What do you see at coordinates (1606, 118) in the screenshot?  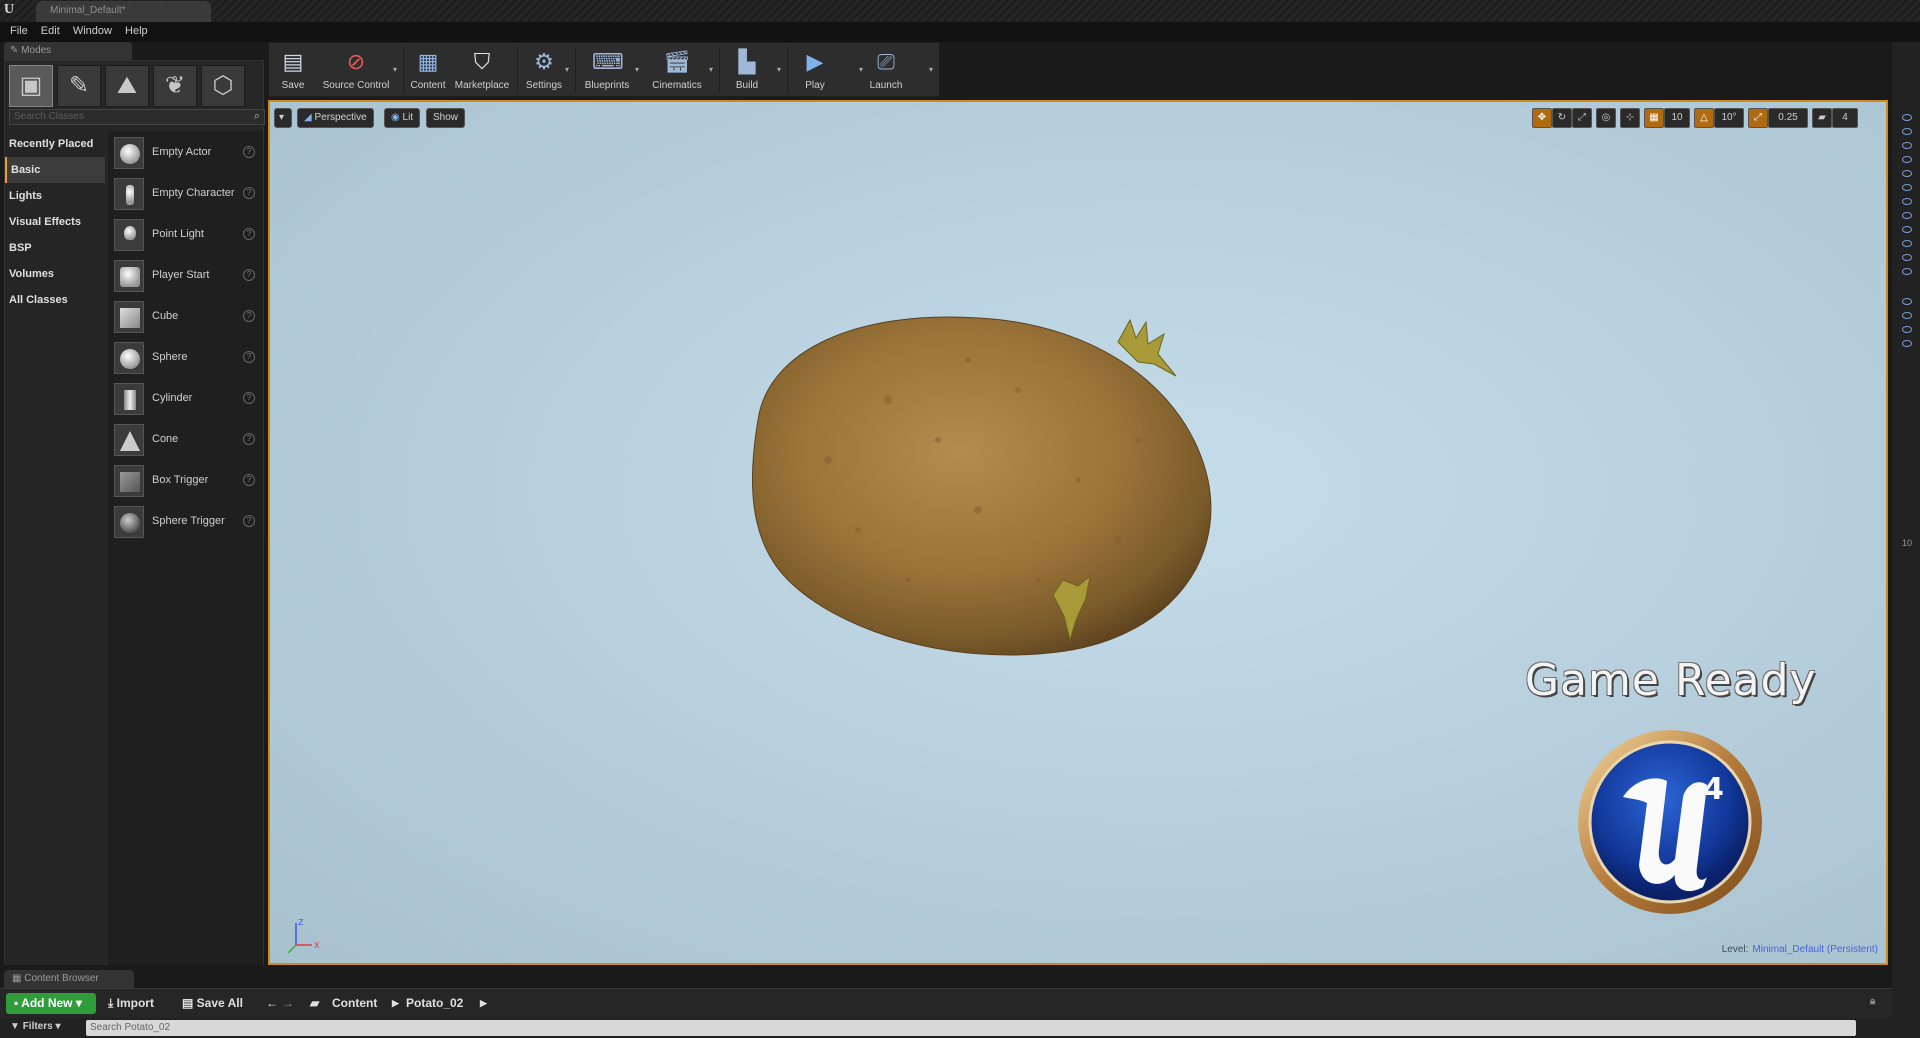 I see `world-space-icon: ◎` at bounding box center [1606, 118].